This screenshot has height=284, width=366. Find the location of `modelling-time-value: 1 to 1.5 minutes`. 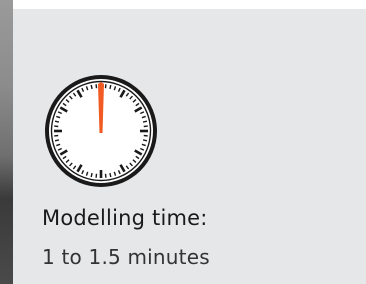

modelling-time-value: 1 to 1.5 minutes is located at coordinates (126, 257).